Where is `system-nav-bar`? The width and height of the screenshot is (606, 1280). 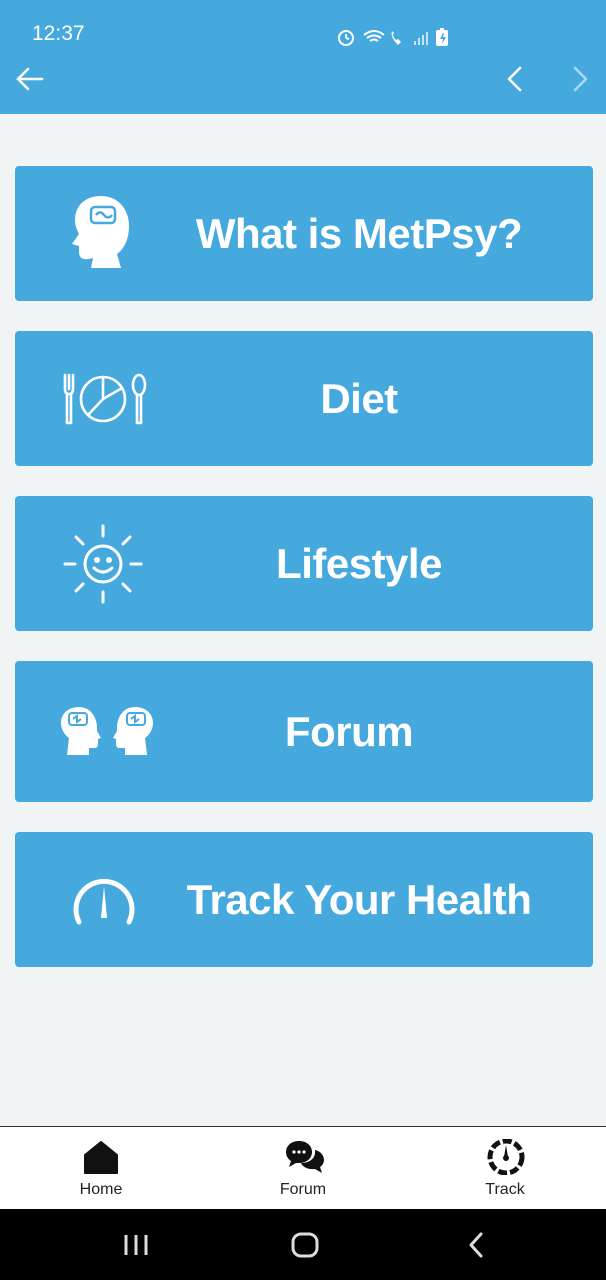
system-nav-bar is located at coordinates (303, 1244).